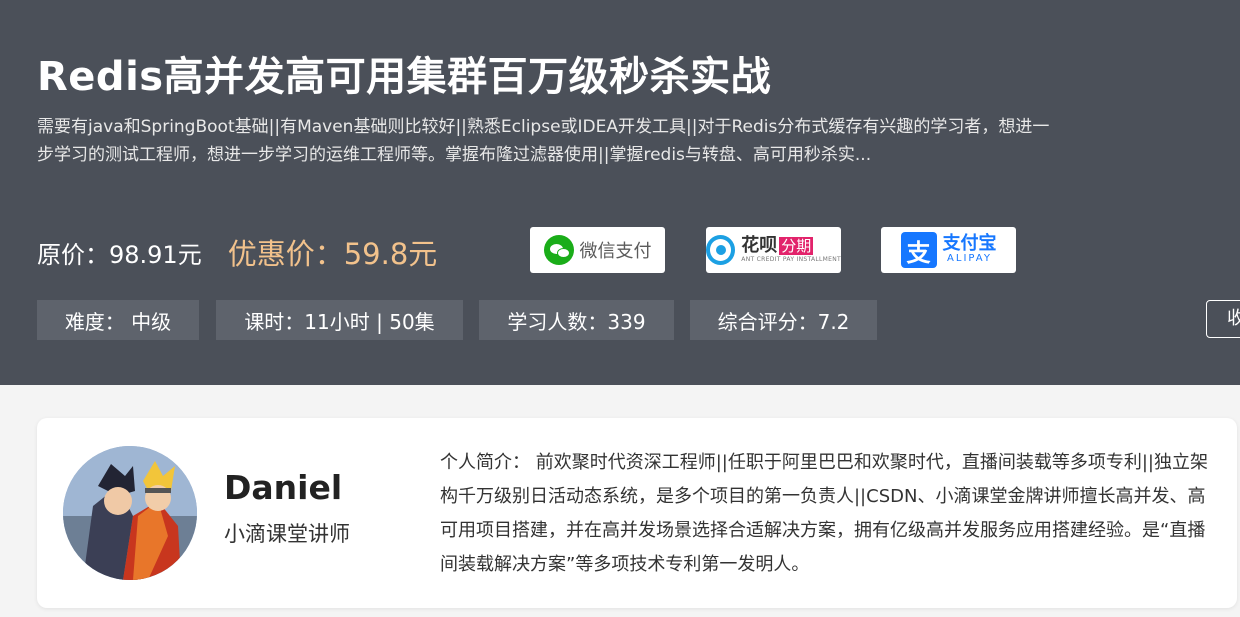 The width and height of the screenshot is (1240, 617). Describe the element at coordinates (287, 534) in the screenshot. I see `teacher-role: 小滴课堂讲师` at that location.